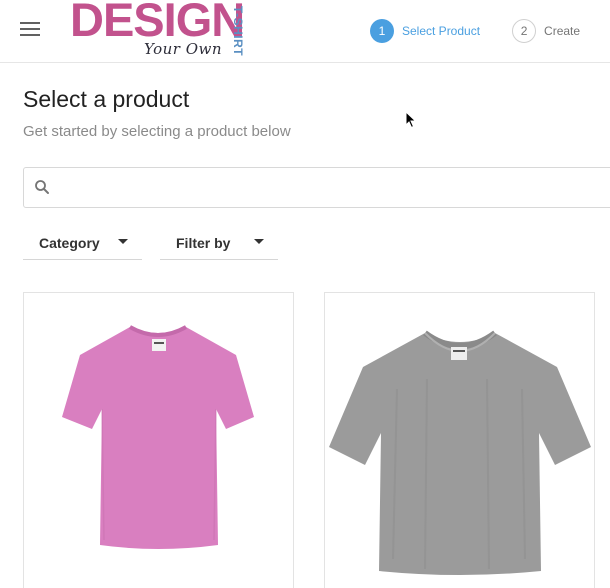 The width and height of the screenshot is (610, 588). Describe the element at coordinates (42, 187) in the screenshot. I see `search-icon` at that location.